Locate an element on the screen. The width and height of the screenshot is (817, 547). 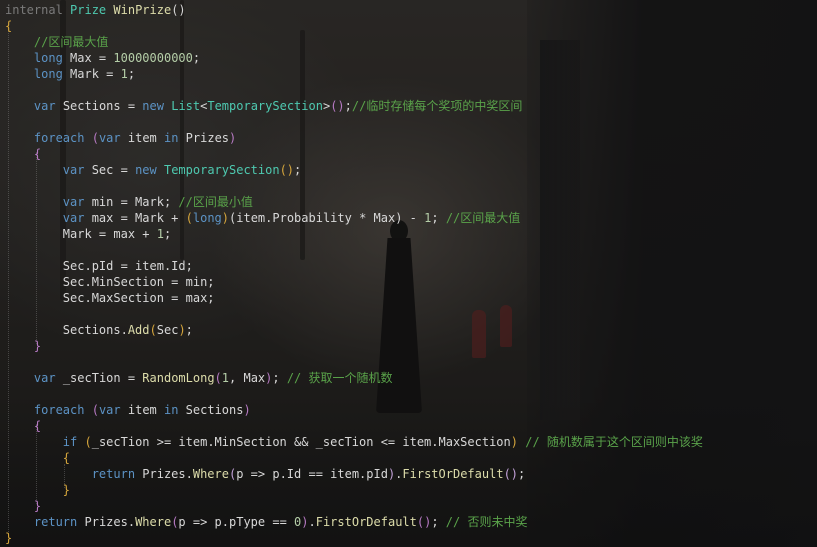
code-token: if is located at coordinates (70, 442).